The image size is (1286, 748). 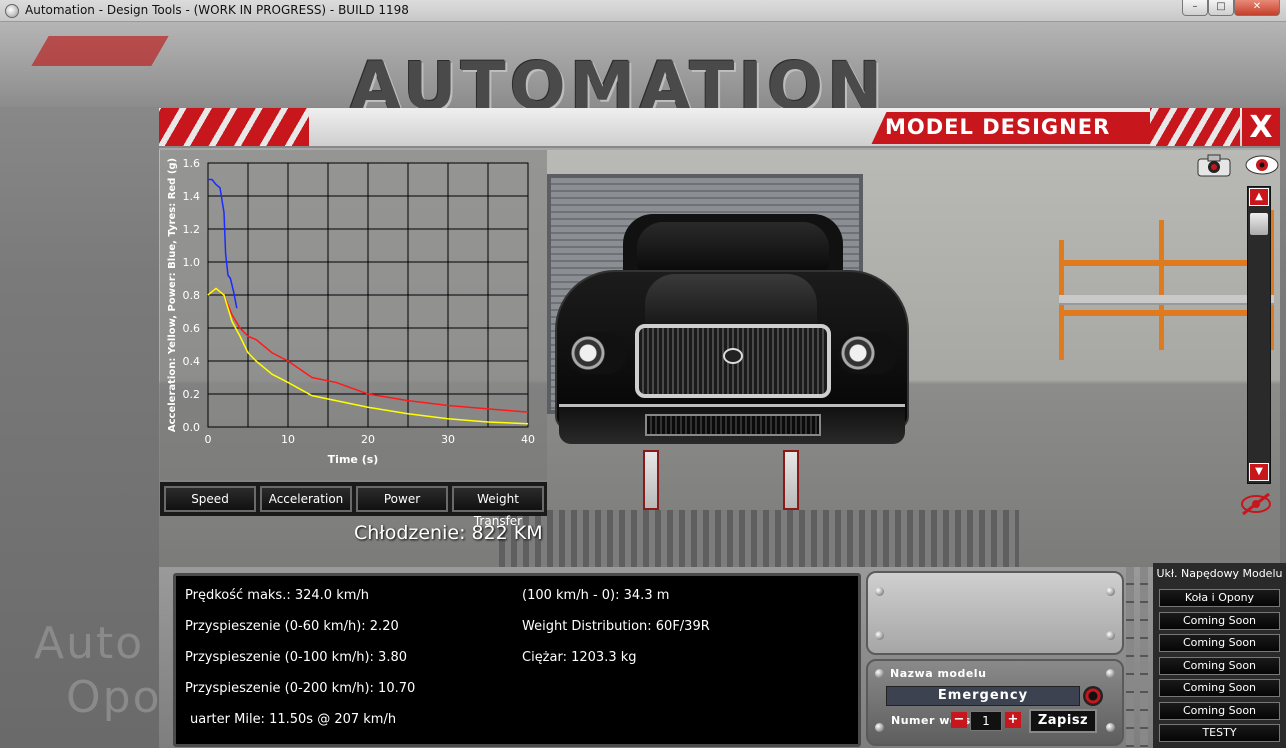 What do you see at coordinates (959, 720) in the screenshot?
I see `version-decrement-button: −` at bounding box center [959, 720].